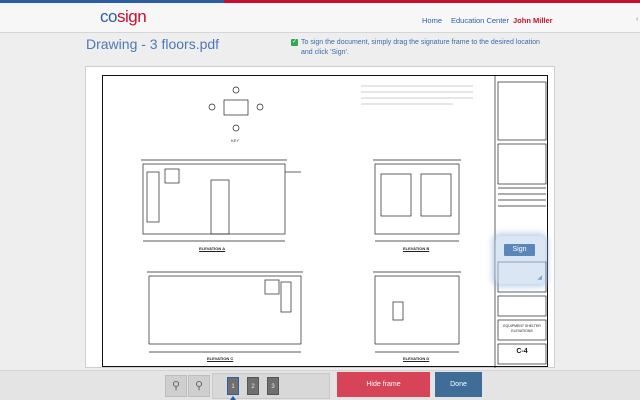 The height and width of the screenshot is (400, 640). I want to click on nav-home: Home, so click(432, 20).